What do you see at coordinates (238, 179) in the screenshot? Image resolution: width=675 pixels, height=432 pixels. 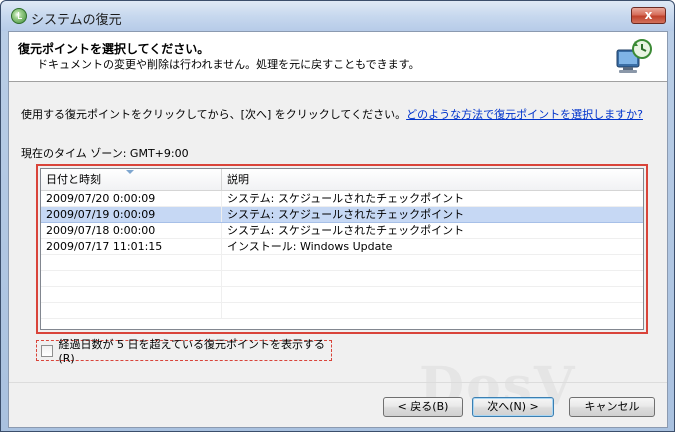 I see `column-header-description-label: 説明` at bounding box center [238, 179].